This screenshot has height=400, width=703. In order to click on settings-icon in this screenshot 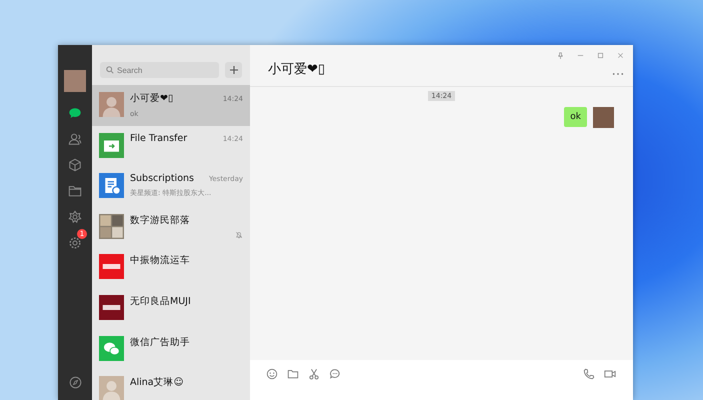, I will do `click(75, 243)`.